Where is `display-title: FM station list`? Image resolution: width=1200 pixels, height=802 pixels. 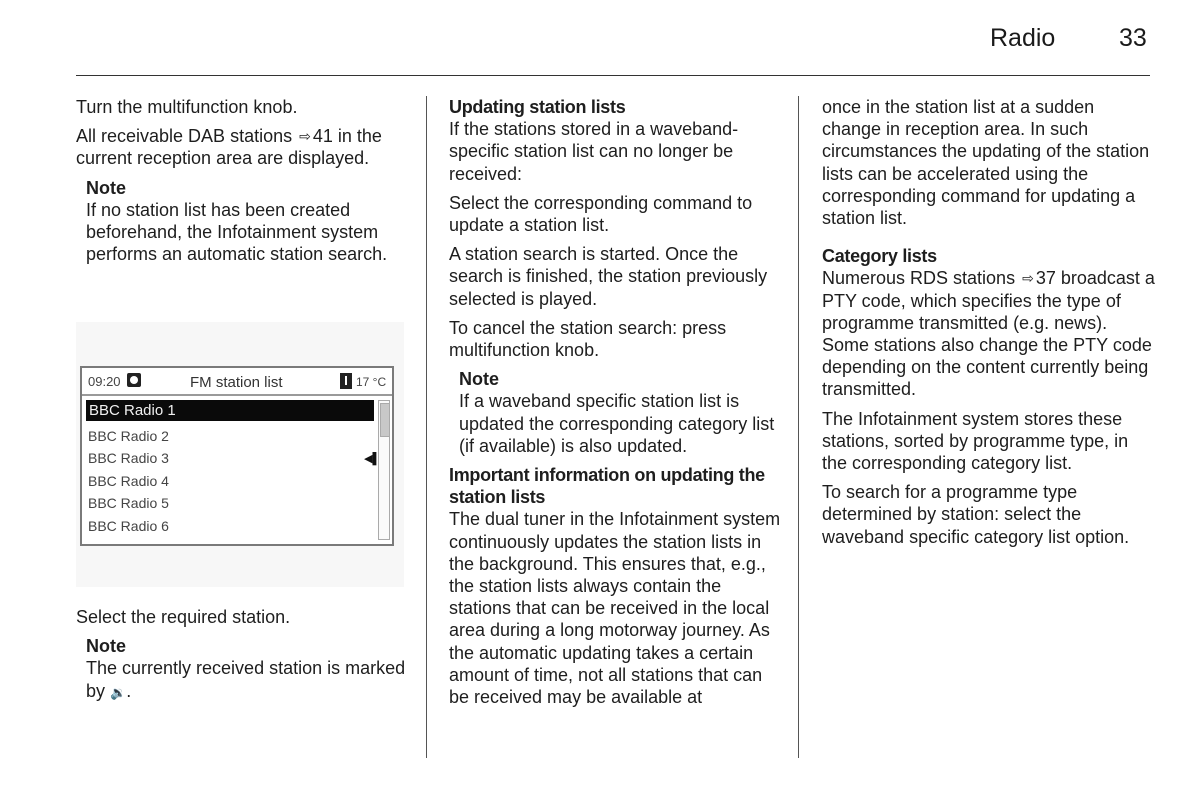 display-title: FM station list is located at coordinates (236, 382).